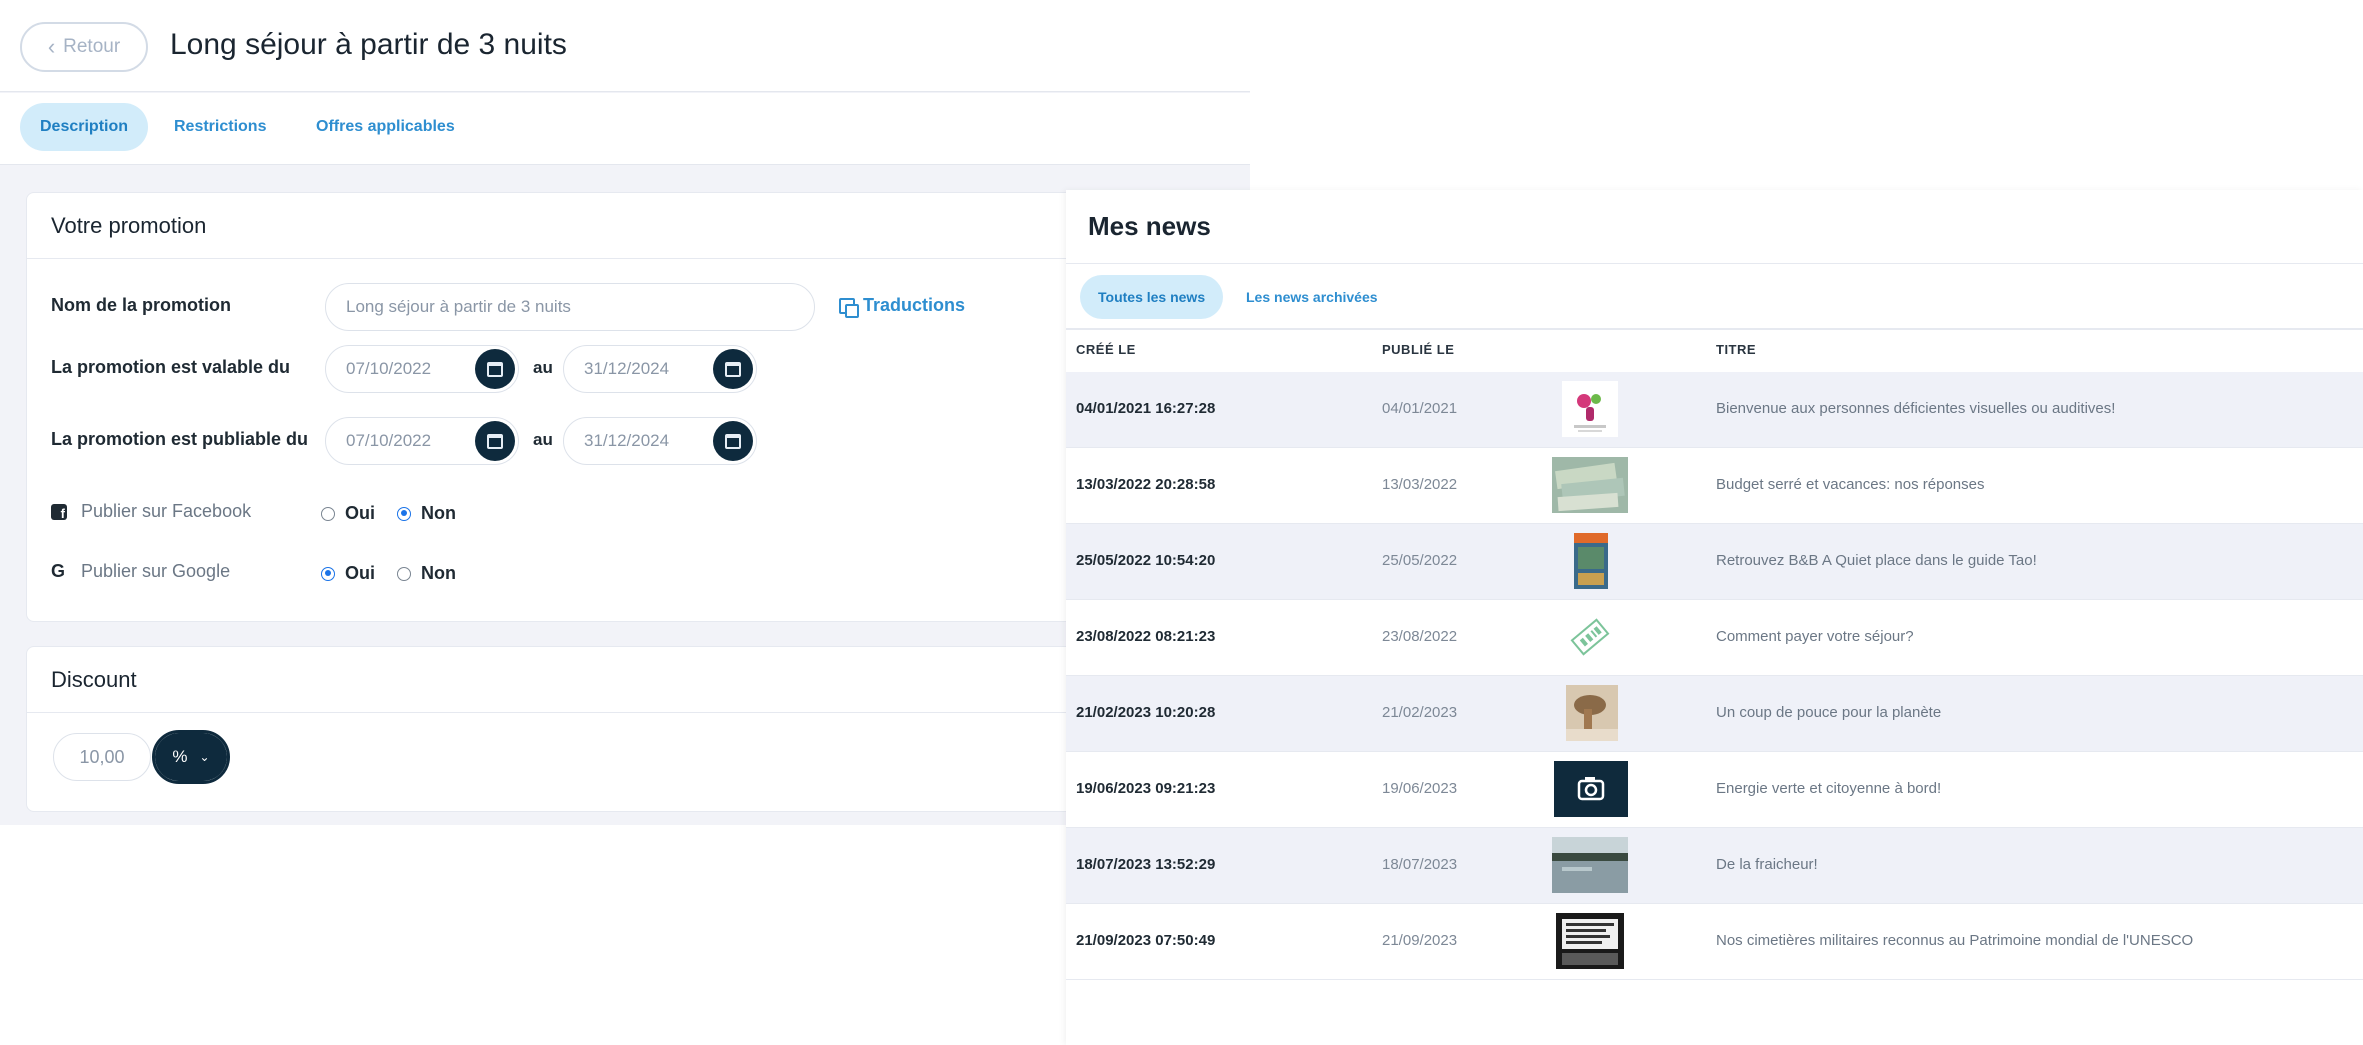  What do you see at coordinates (1420, 408) in the screenshot?
I see `published-date: 04/01/2021` at bounding box center [1420, 408].